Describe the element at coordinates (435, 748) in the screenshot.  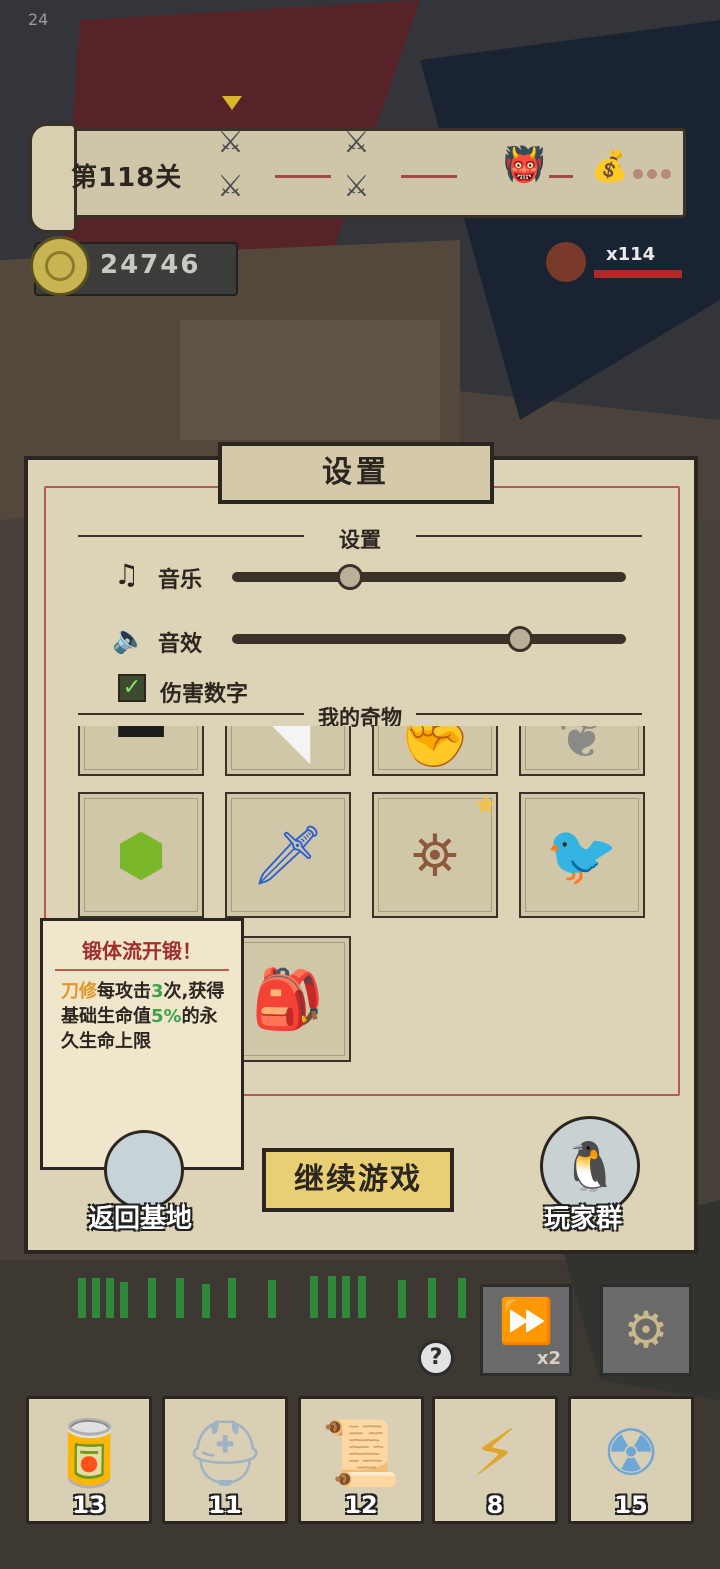
I see `item-fist-icon: ✊` at that location.